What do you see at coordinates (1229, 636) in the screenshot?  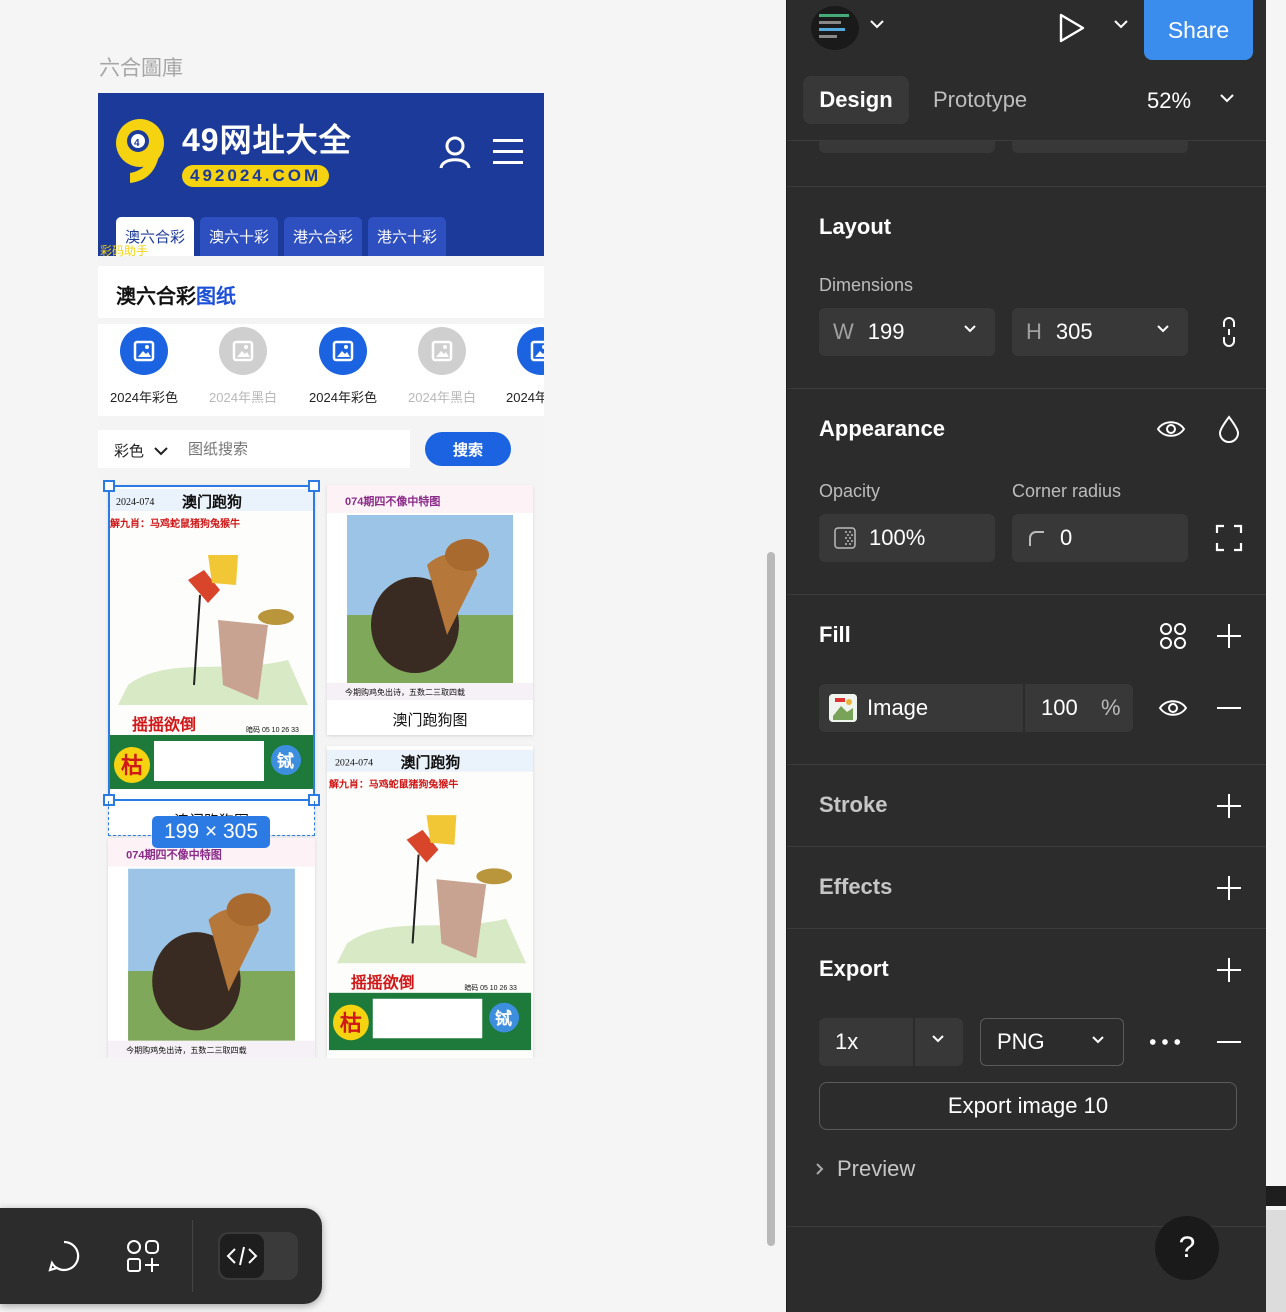 I see `add-fill-button` at bounding box center [1229, 636].